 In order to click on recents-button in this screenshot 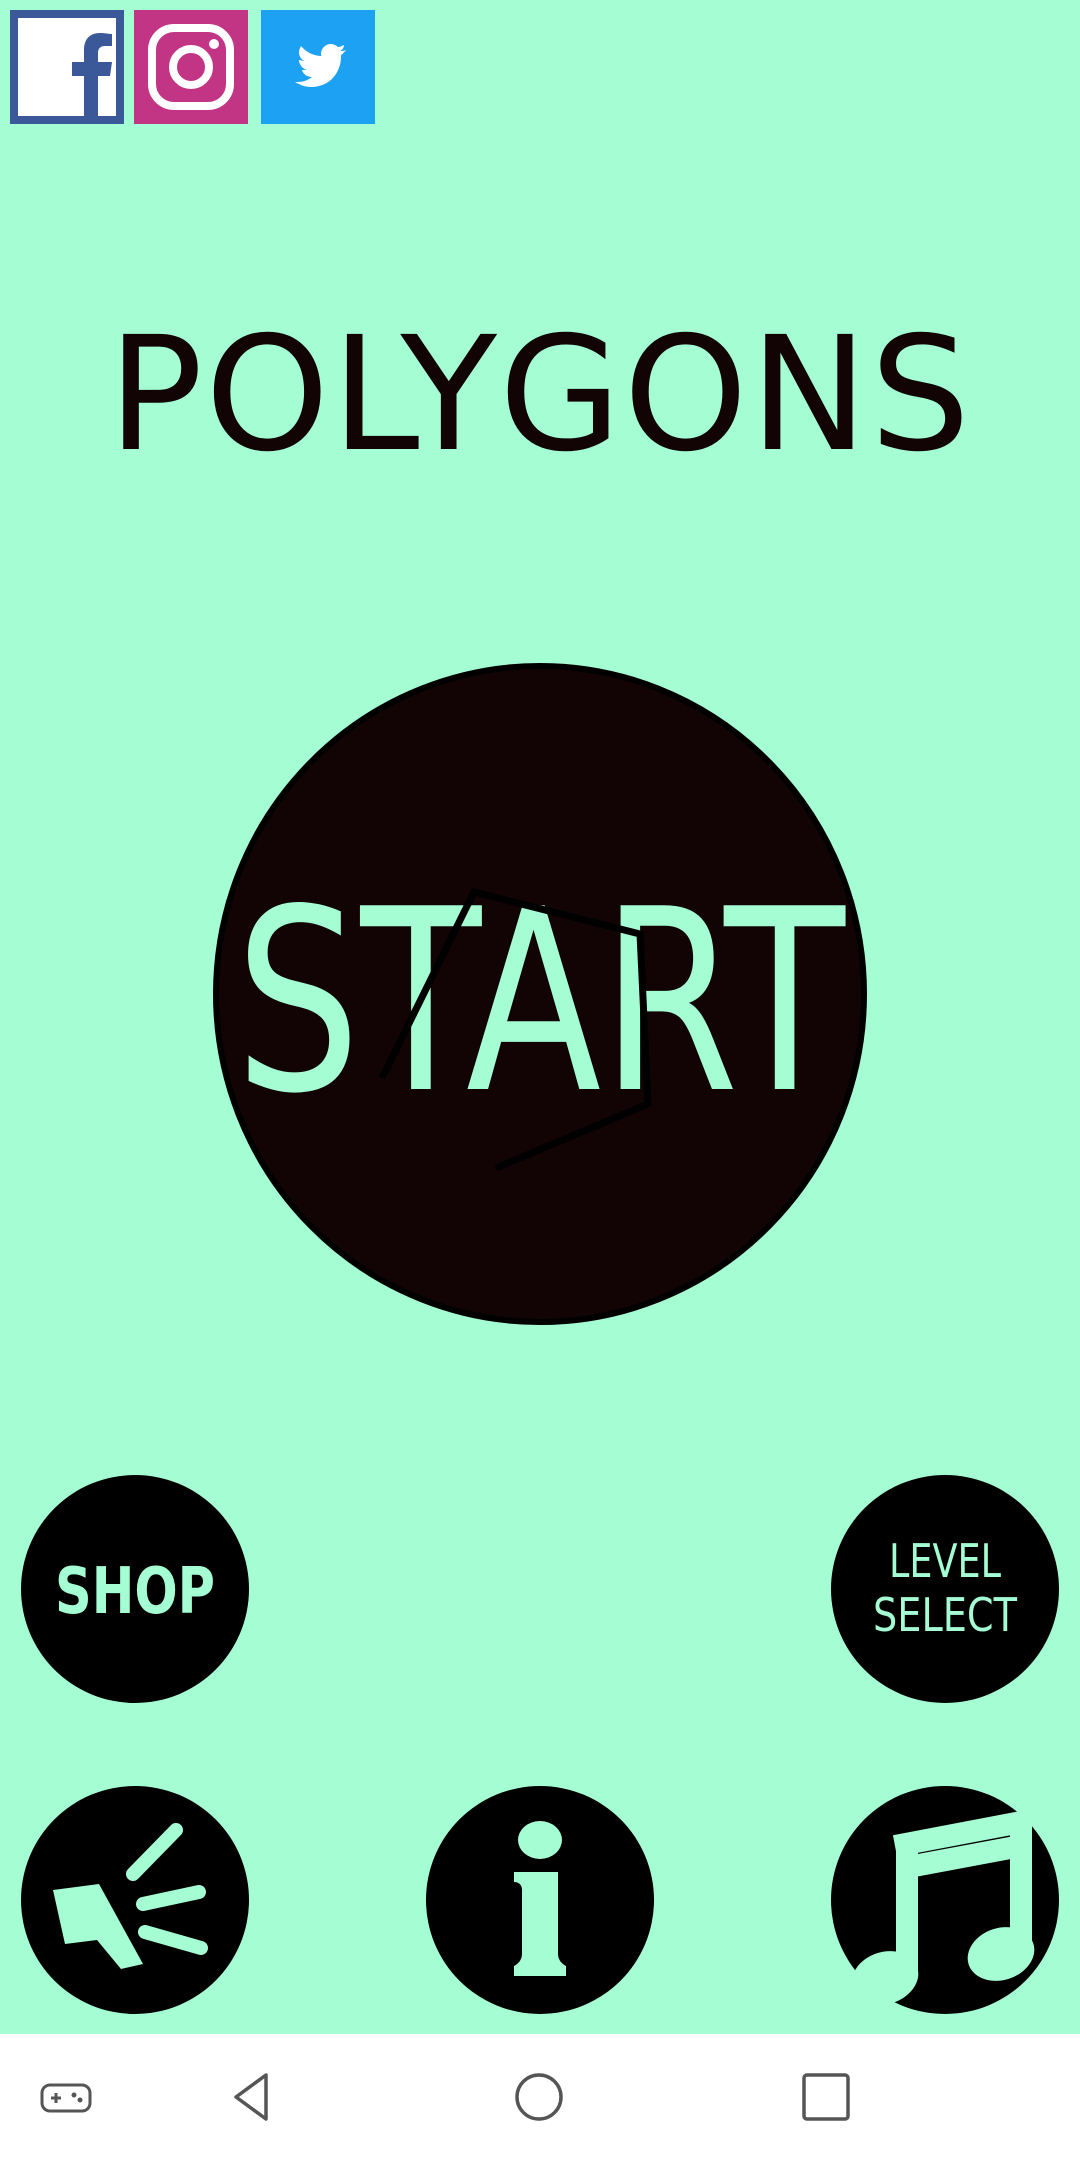, I will do `click(826, 2097)`.